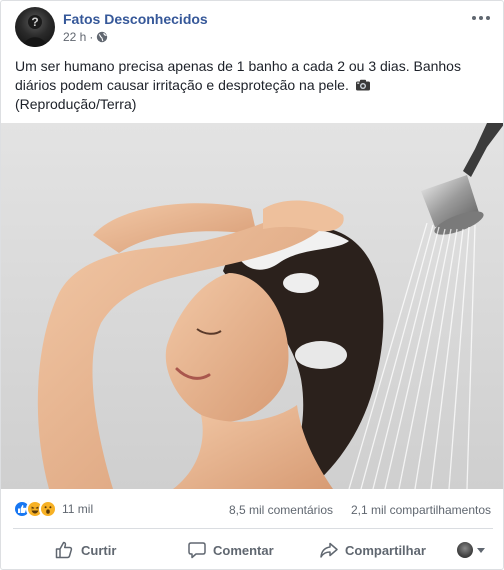  I want to click on comment-label: Comentar, so click(243, 550).